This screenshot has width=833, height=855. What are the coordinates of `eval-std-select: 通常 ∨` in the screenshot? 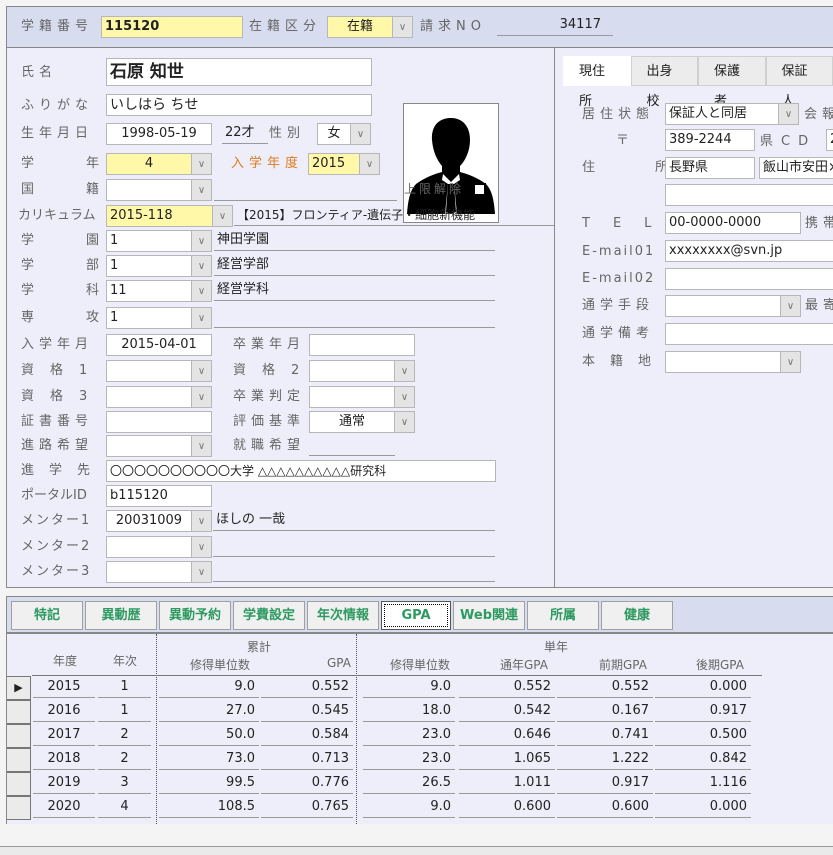 It's located at (362, 422).